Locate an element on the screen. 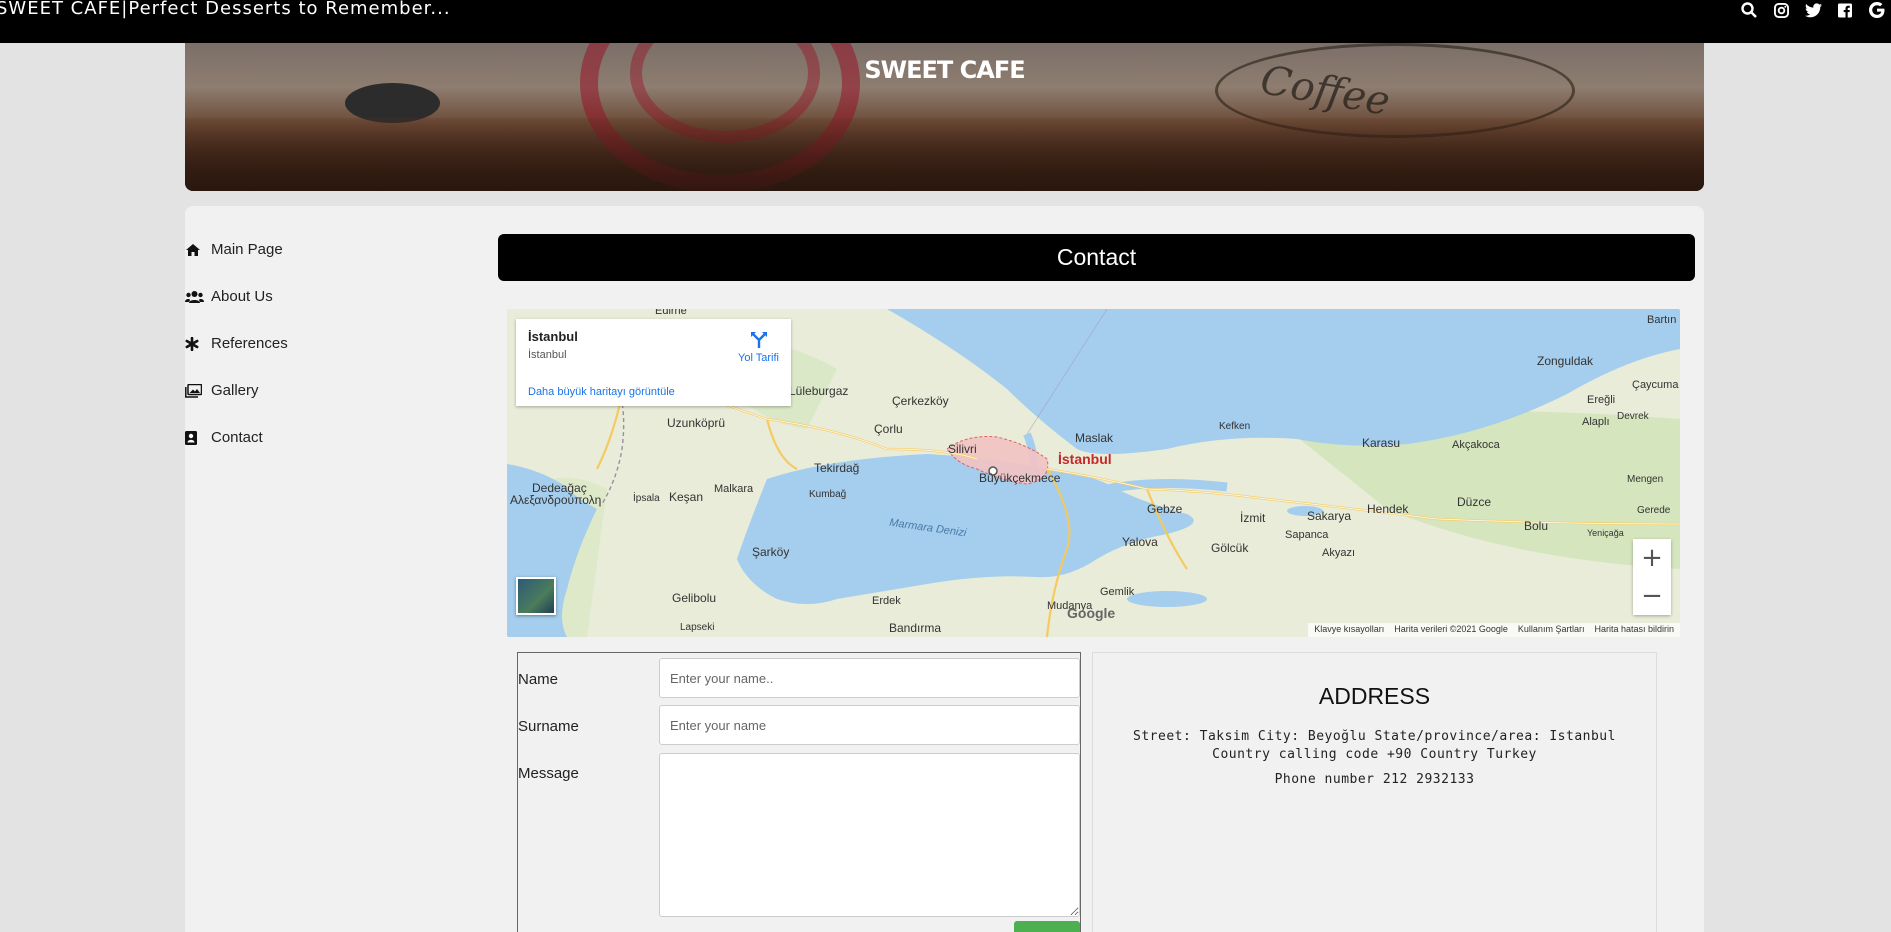 The height and width of the screenshot is (932, 1891). map-label: Devrek is located at coordinates (1633, 416).